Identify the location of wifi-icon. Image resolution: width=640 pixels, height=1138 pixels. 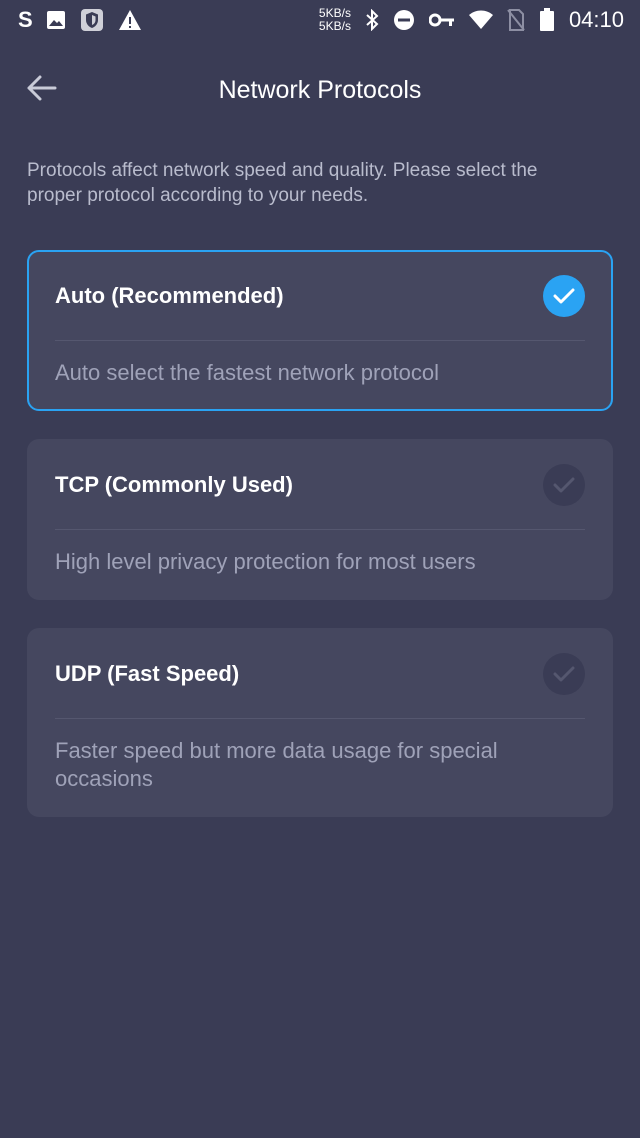
(480, 20).